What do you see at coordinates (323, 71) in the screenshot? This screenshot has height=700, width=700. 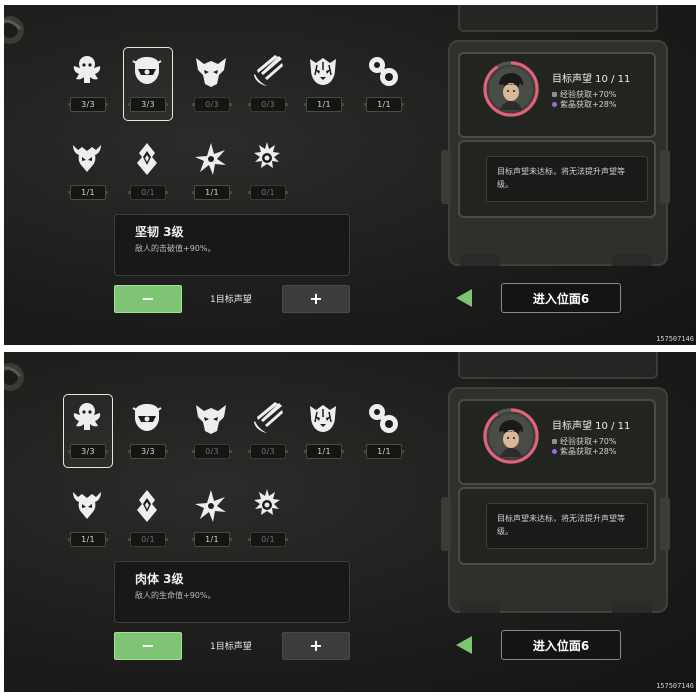 I see `tiger-face-icon` at bounding box center [323, 71].